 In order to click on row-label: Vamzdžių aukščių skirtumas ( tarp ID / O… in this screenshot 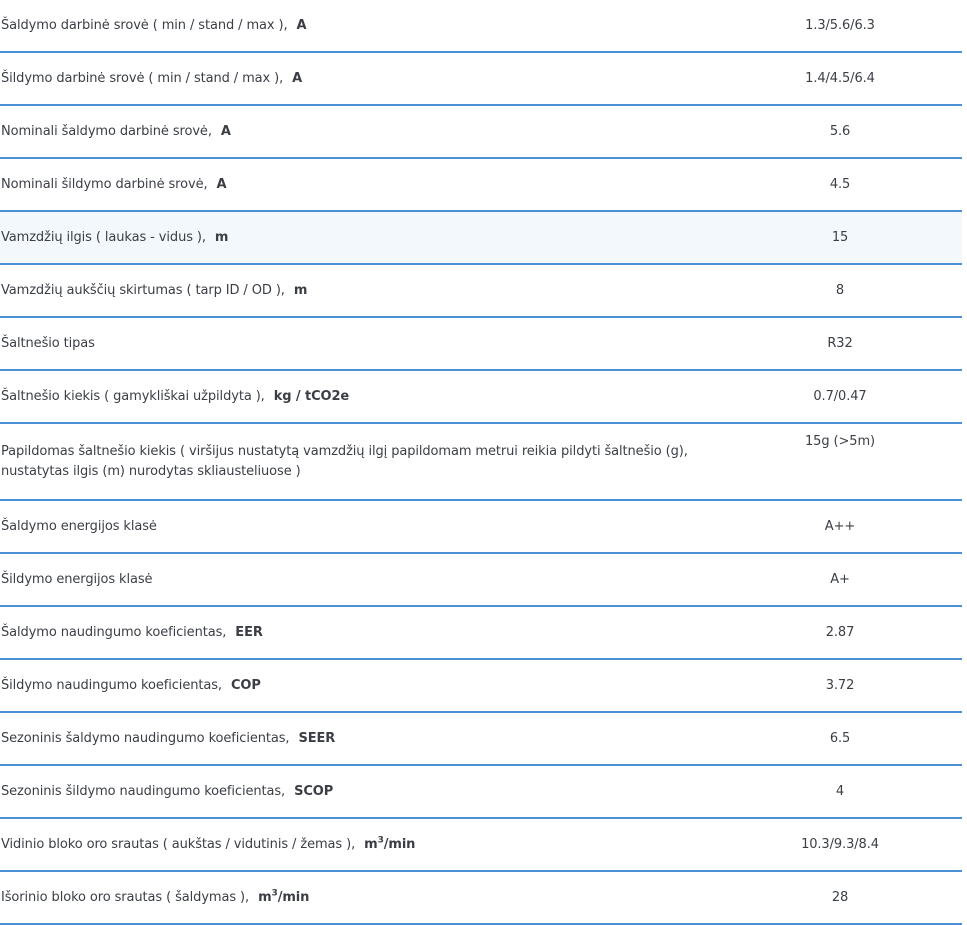, I will do `click(154, 290)`.